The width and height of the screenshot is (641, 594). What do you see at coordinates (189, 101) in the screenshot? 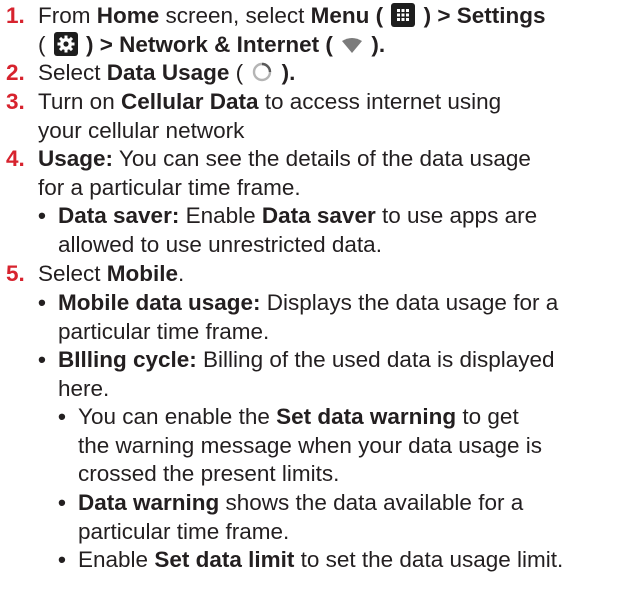
I see `cellular-data-label: Cellular Data` at bounding box center [189, 101].